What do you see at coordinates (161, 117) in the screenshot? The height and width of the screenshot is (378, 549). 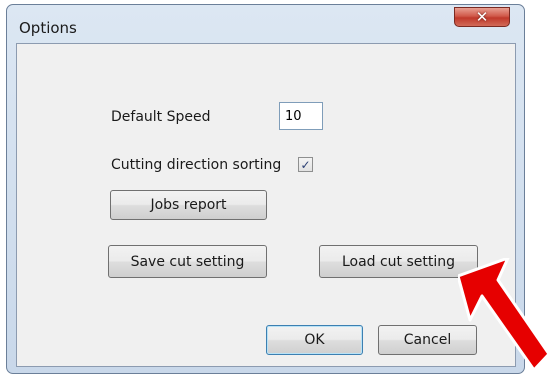 I see `default-speed-label: Default Speed` at bounding box center [161, 117].